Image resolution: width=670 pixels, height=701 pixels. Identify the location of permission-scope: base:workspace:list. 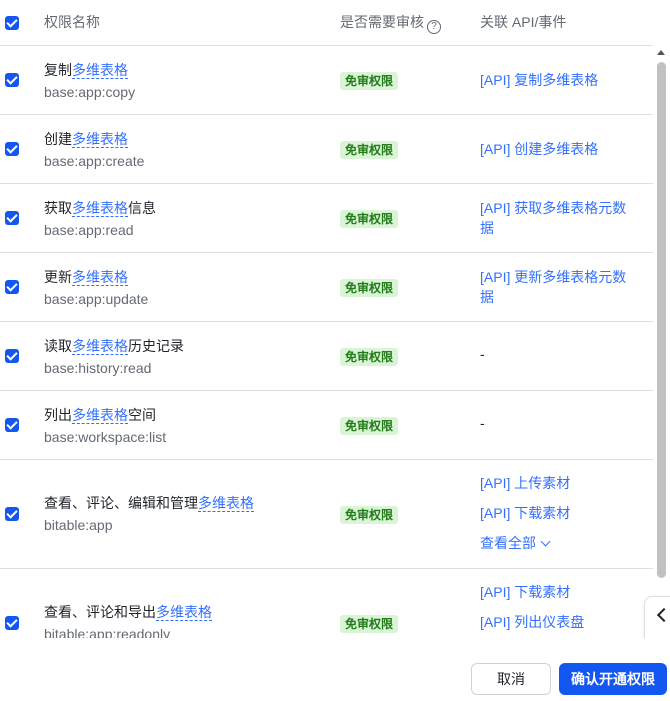
(105, 437).